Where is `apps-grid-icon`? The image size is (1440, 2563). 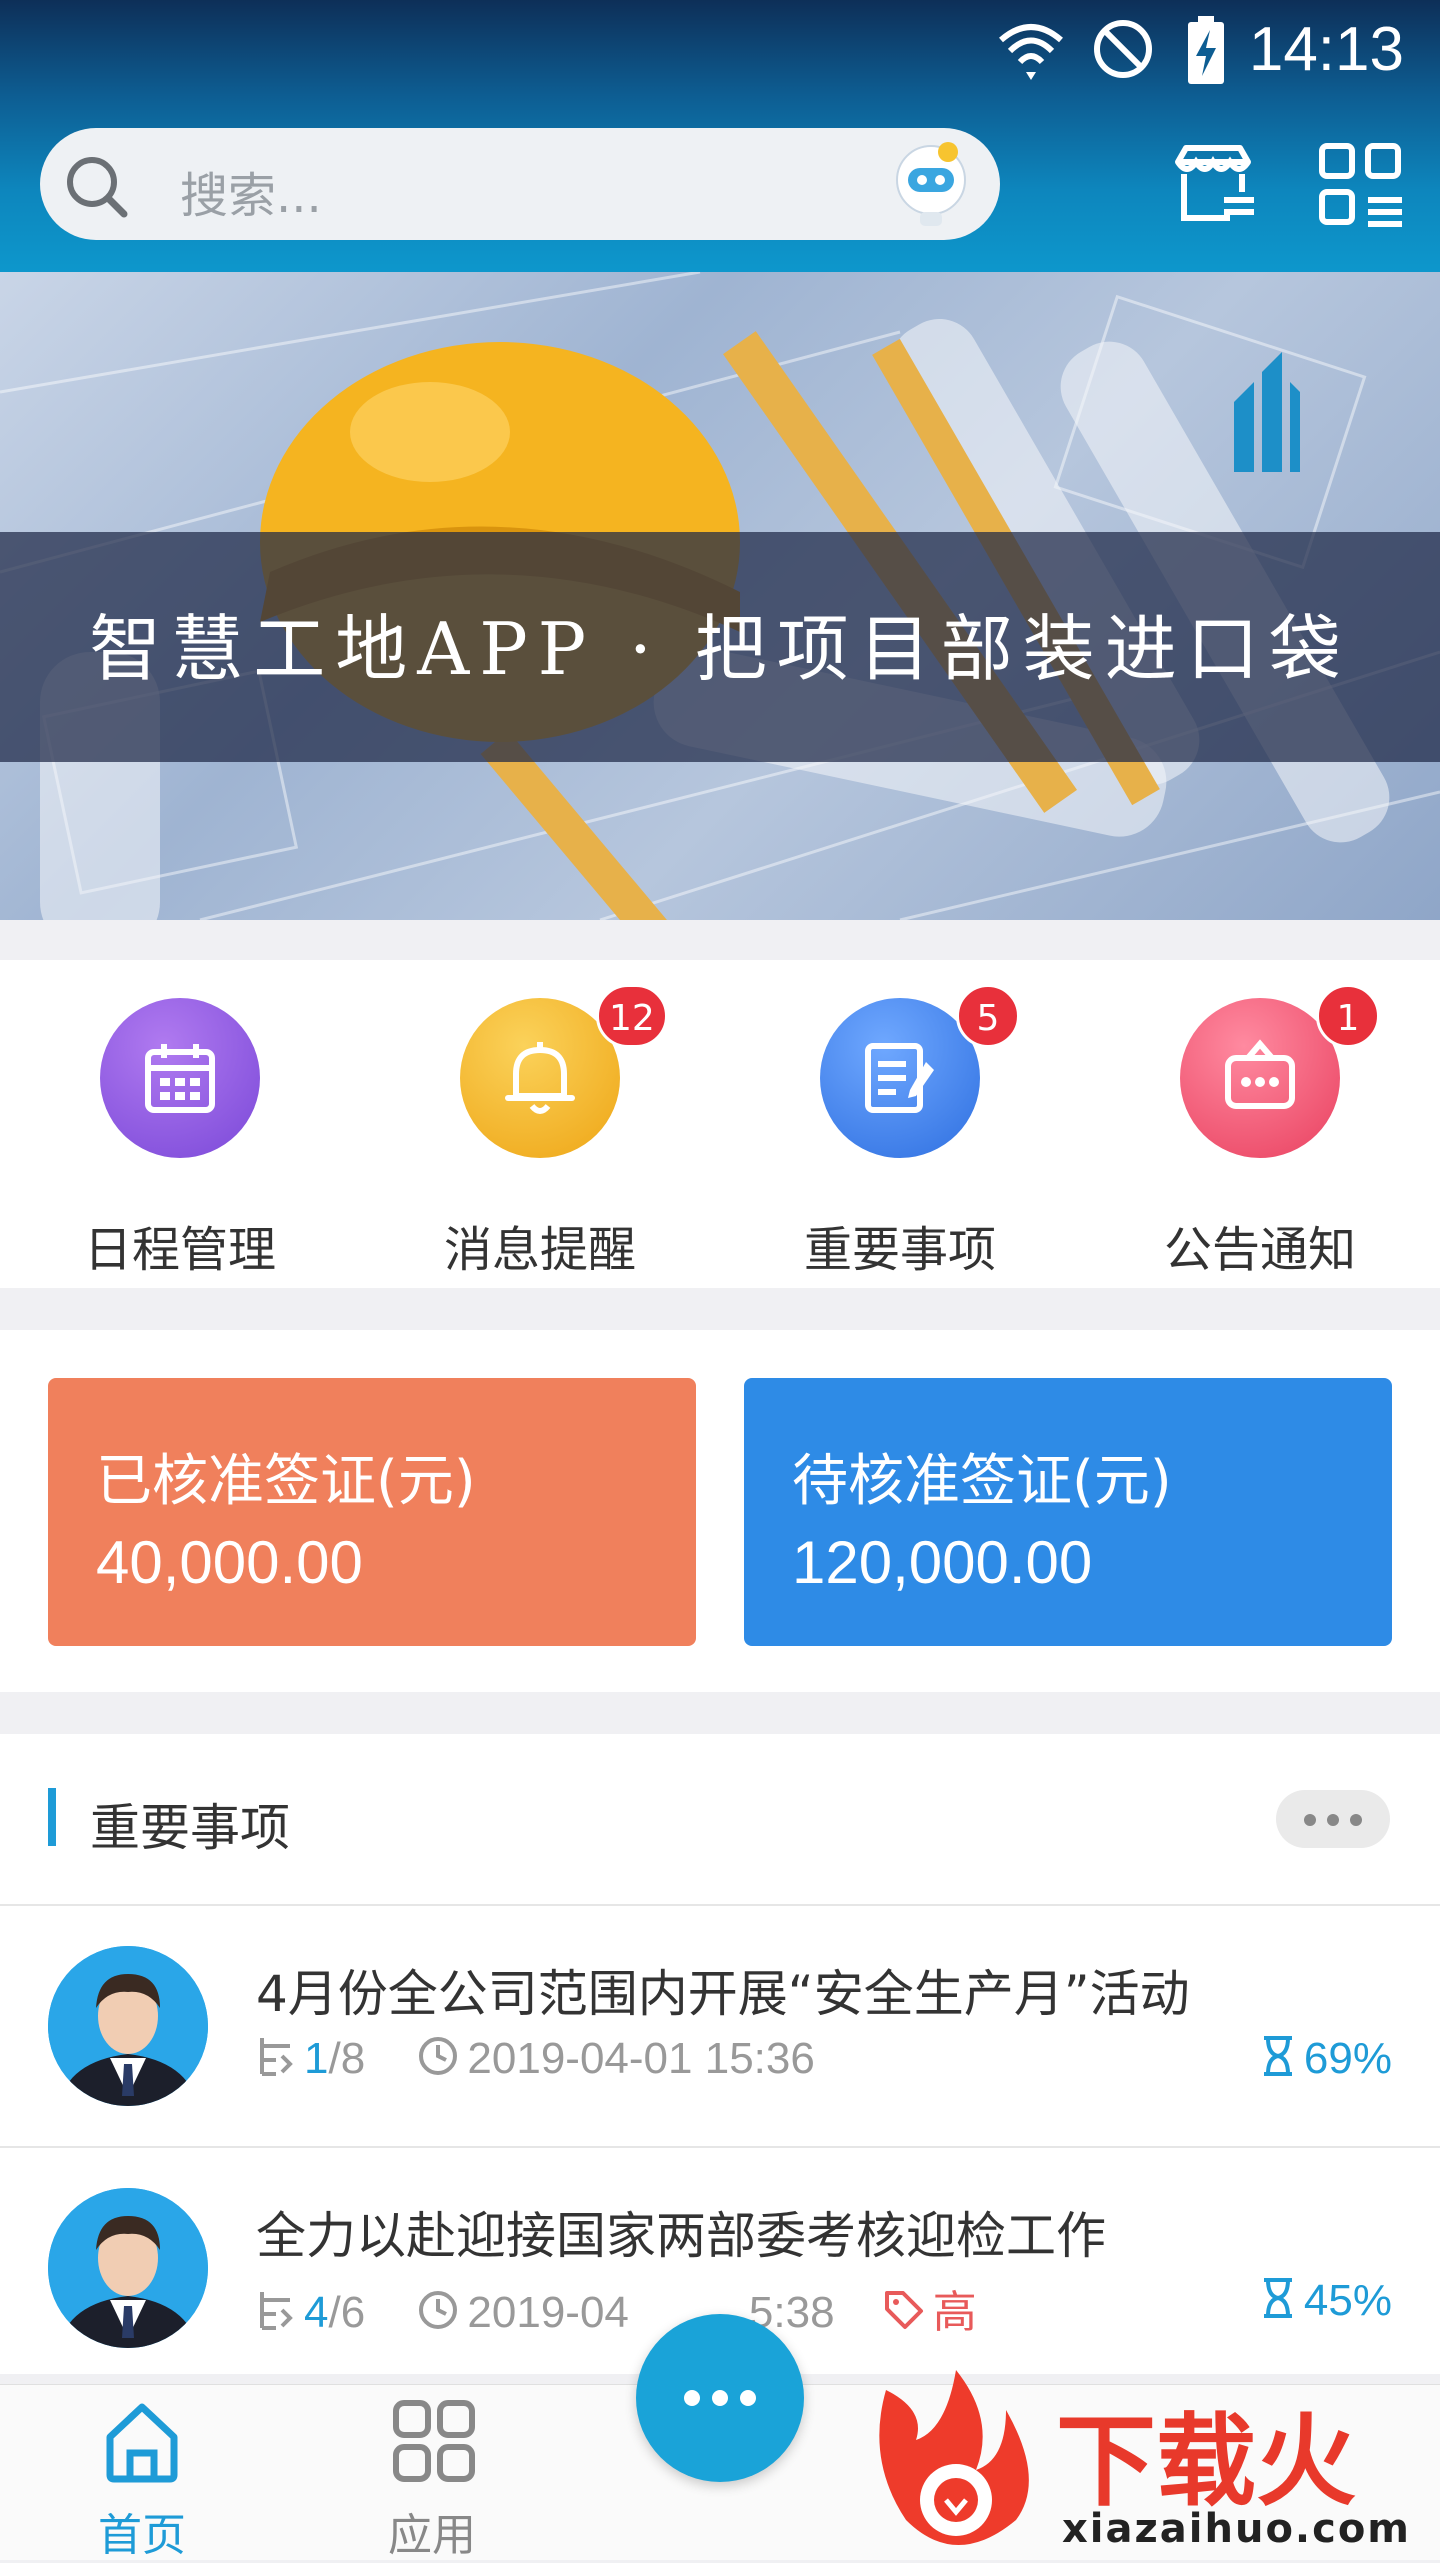 apps-grid-icon is located at coordinates (1361, 185).